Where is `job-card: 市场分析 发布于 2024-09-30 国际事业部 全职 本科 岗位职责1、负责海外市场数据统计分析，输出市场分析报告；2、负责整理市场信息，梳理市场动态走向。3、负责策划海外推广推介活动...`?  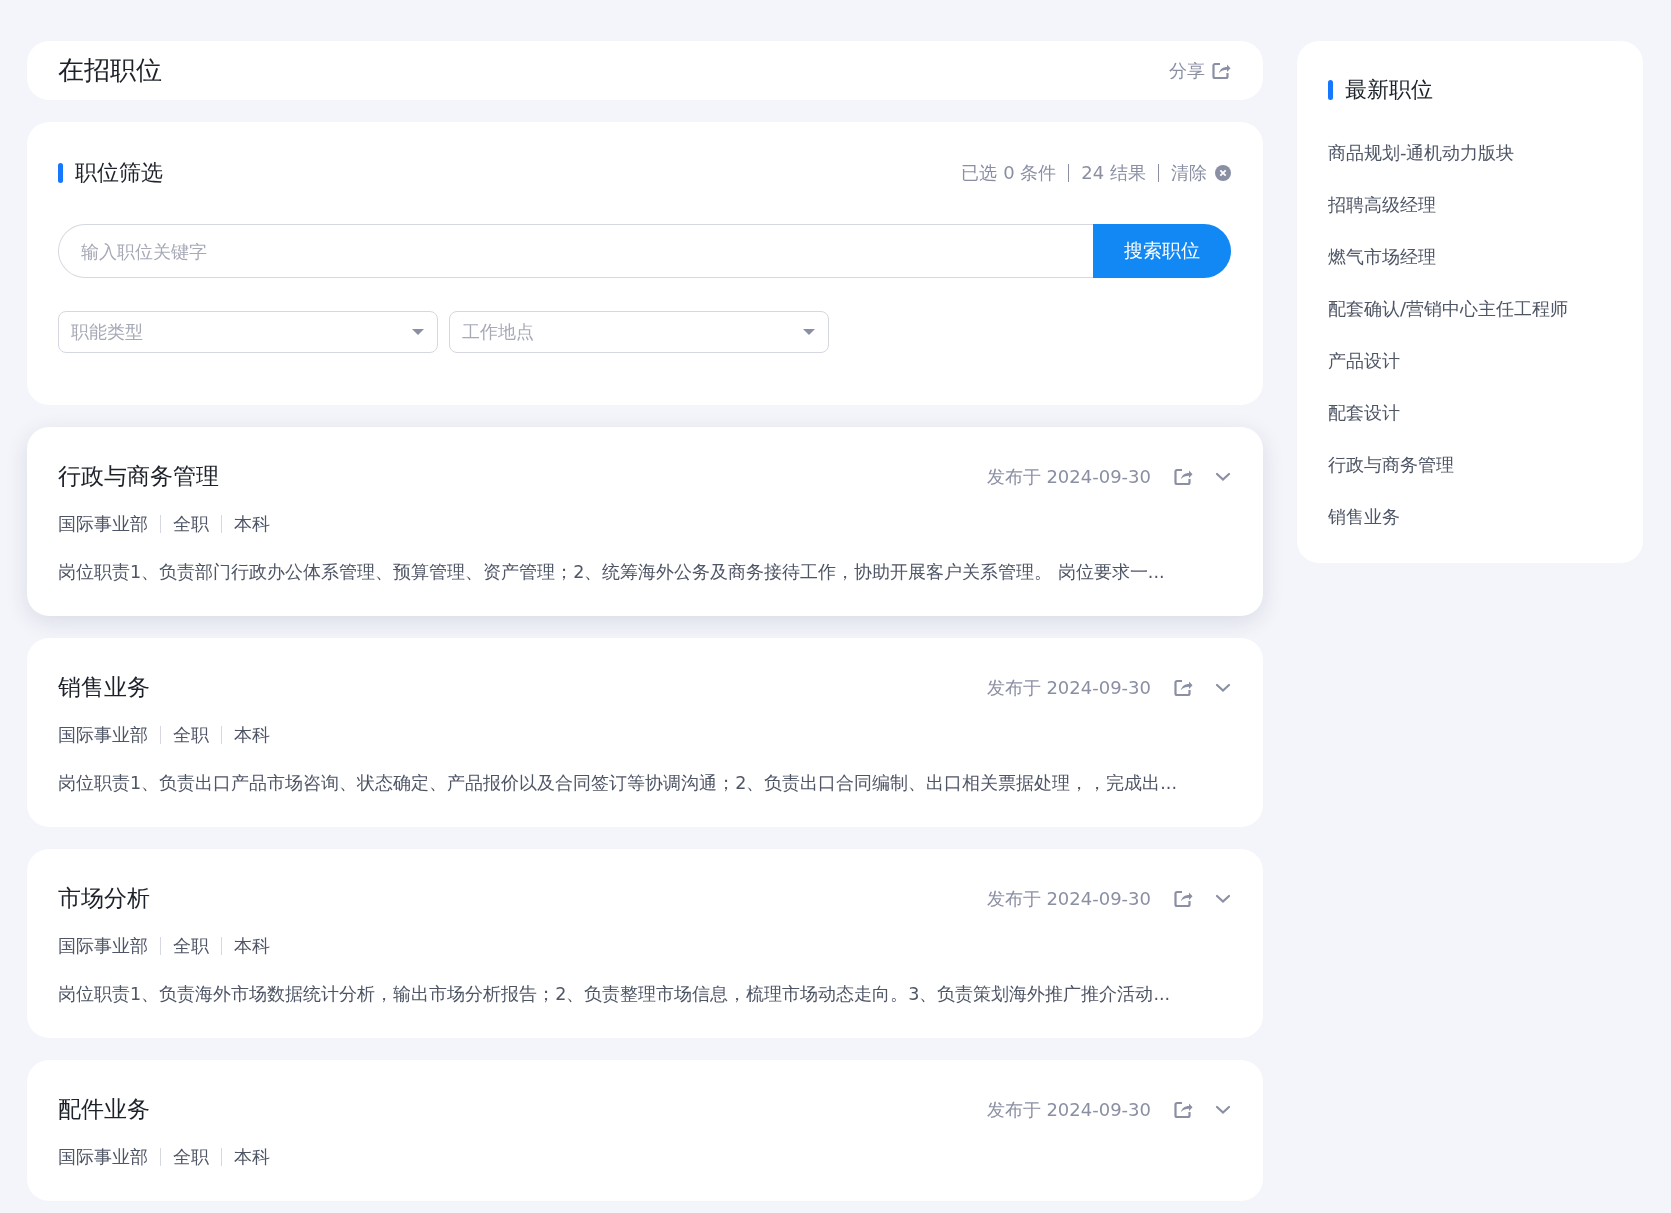 job-card: 市场分析 发布于 2024-09-30 国际事业部 全职 本科 岗位职责1、负责海外市场数据统计分析，输出市场分析报告；2、负责整理市场信息，梳理市场动态走向。3、负责策划海外推广推介活动... is located at coordinates (645, 943).